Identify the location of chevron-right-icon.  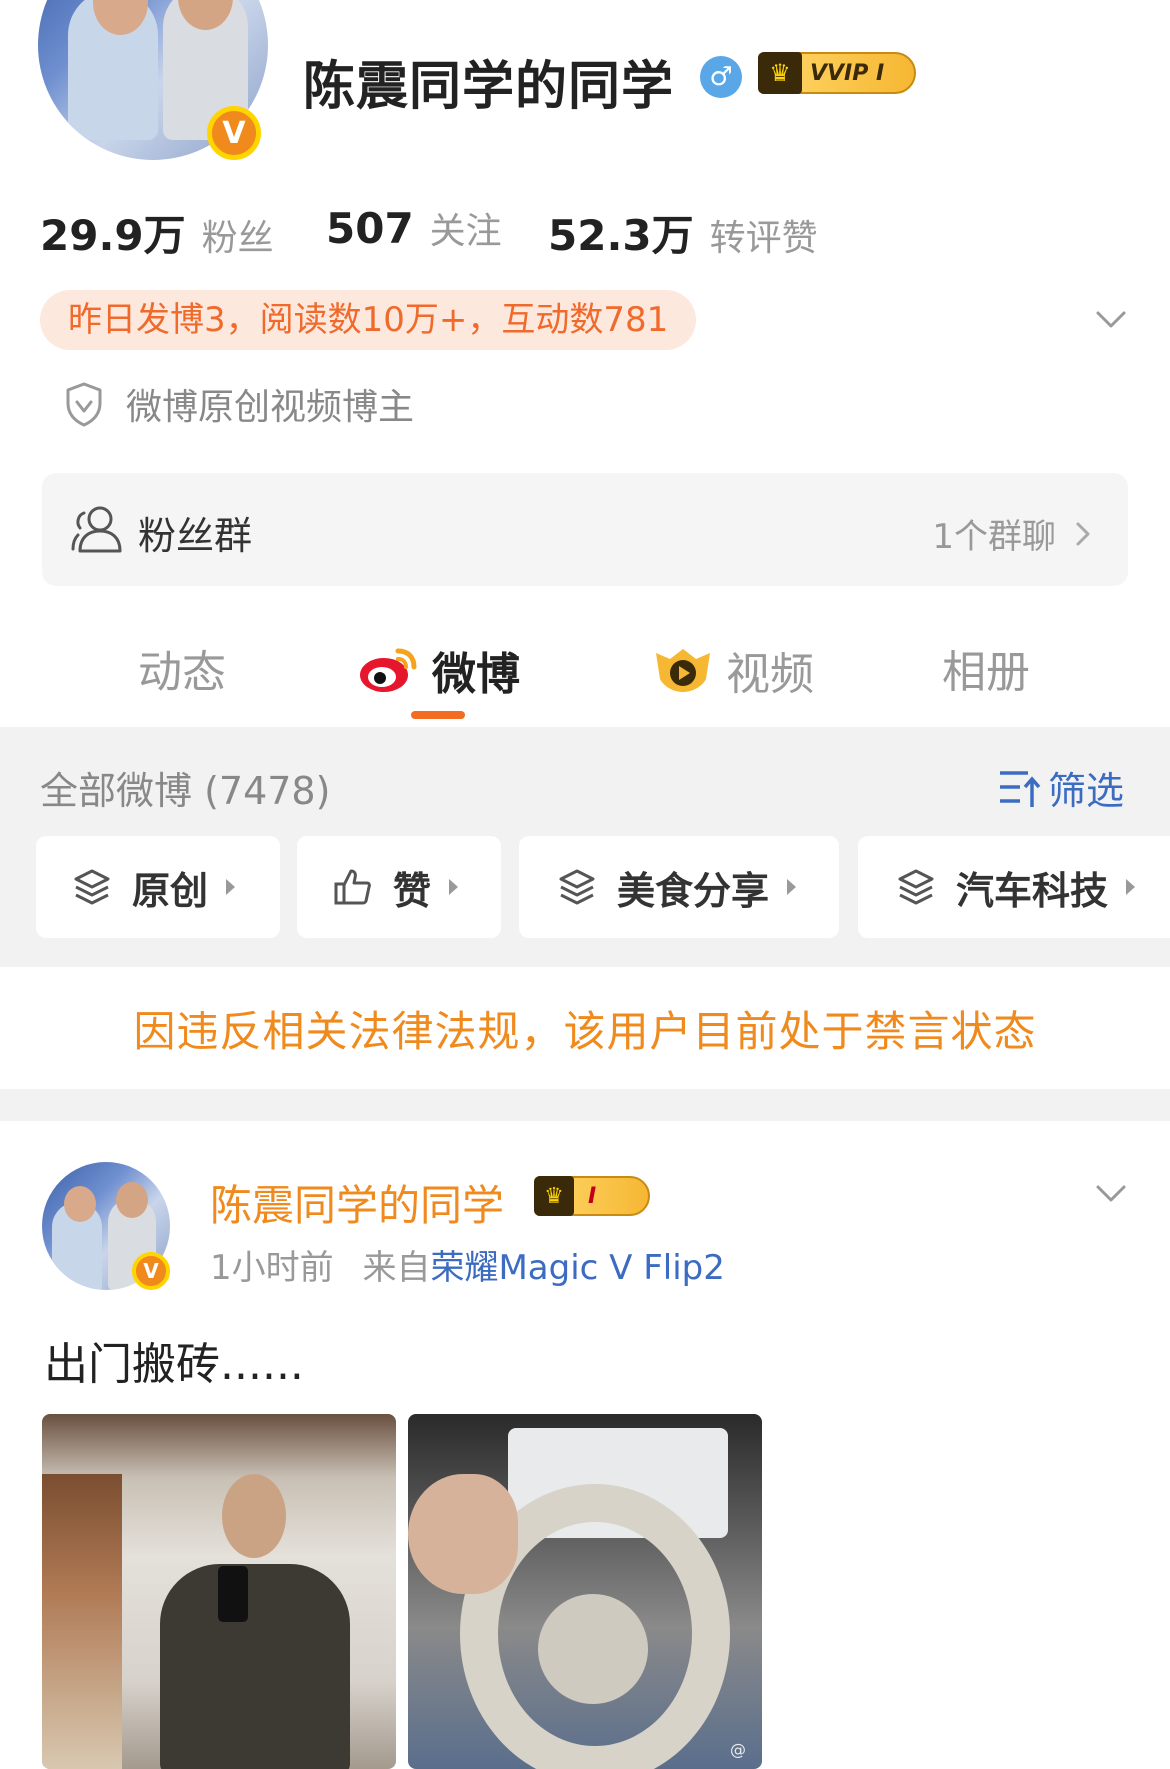
(1083, 533).